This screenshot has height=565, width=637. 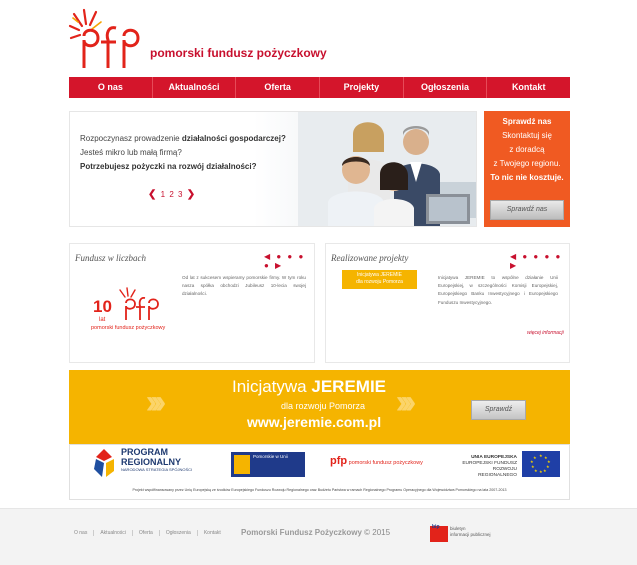 I want to click on hero-line1-bold: działalności gospodarczej?, so click(x=233, y=138).